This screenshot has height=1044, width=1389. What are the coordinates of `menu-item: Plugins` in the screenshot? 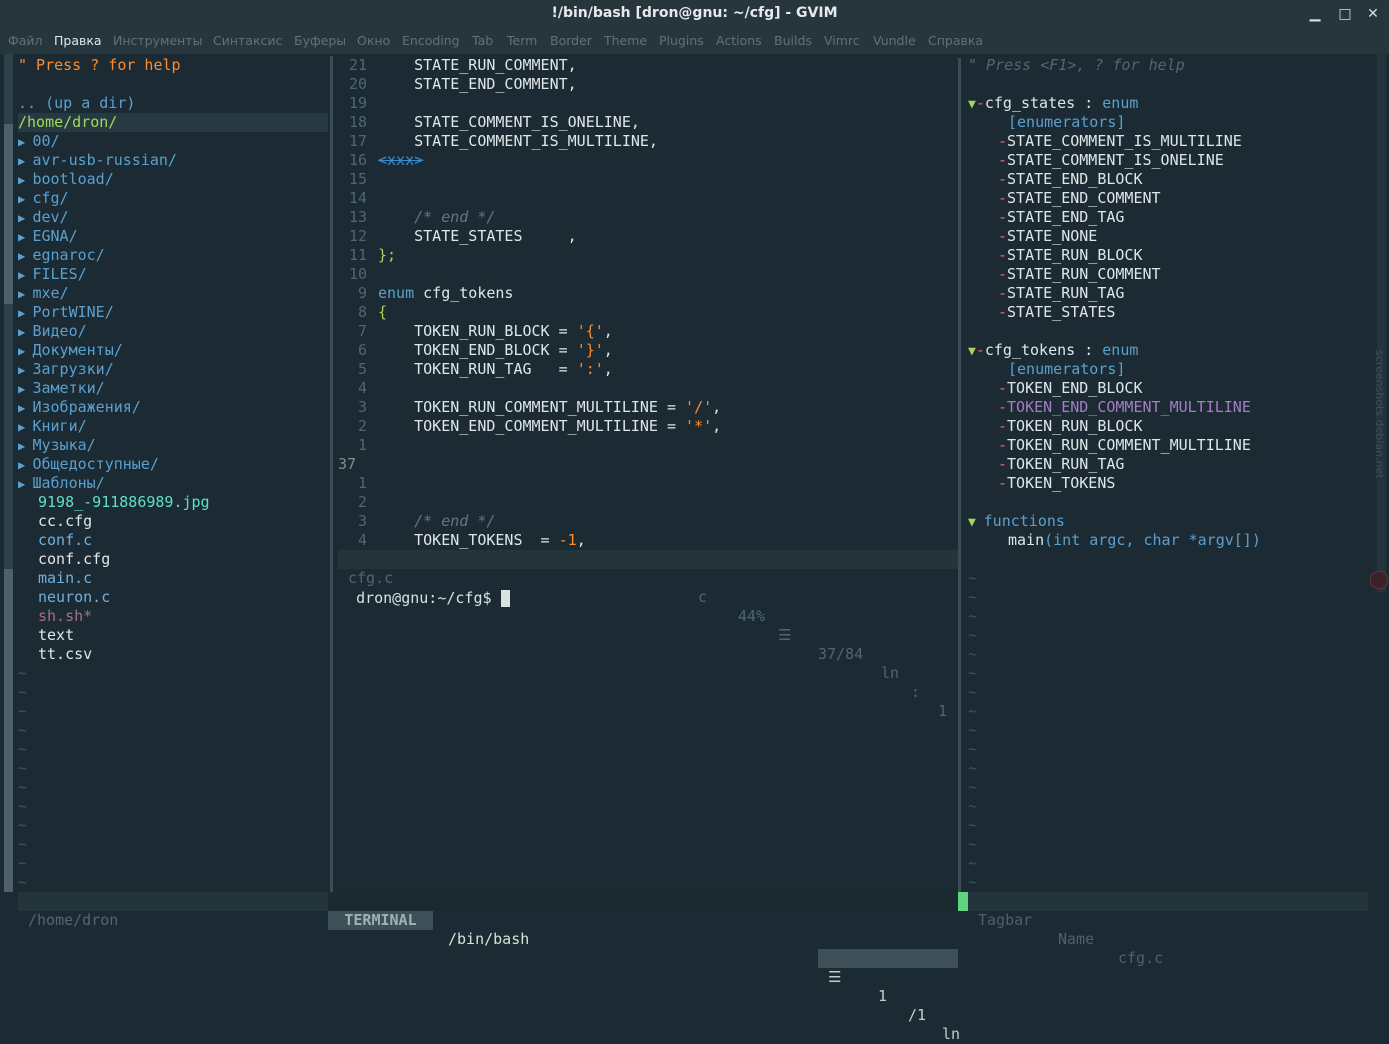 It's located at (681, 40).